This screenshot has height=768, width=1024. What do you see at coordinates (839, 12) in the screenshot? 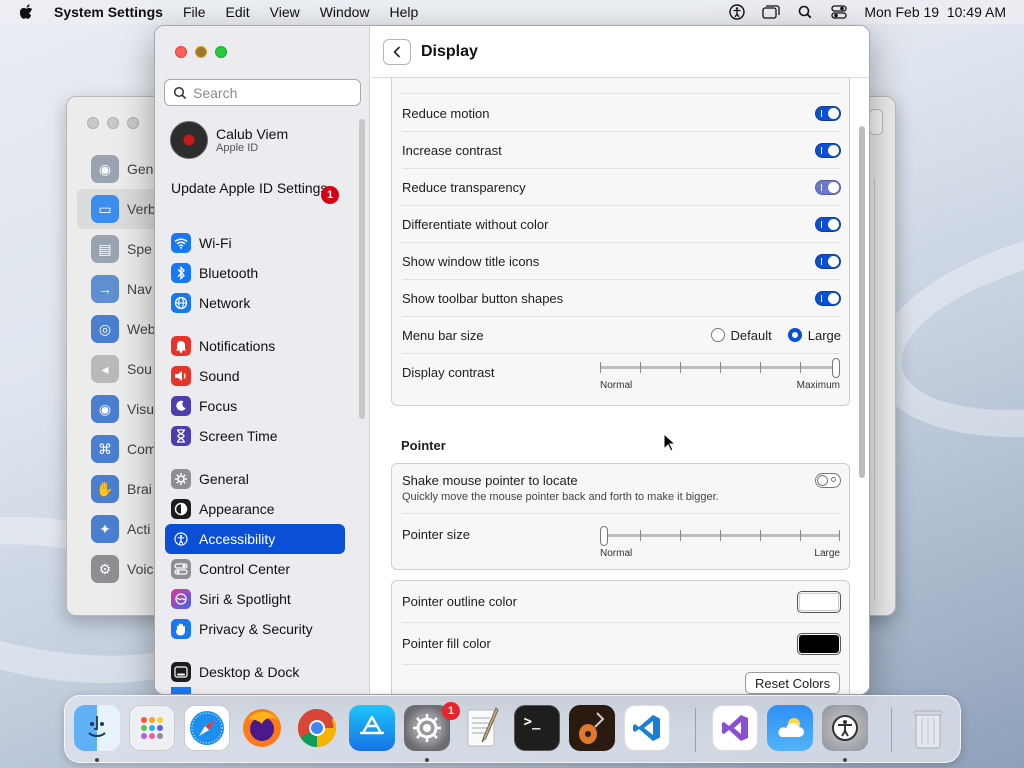
I see `control-center-icon` at bounding box center [839, 12].